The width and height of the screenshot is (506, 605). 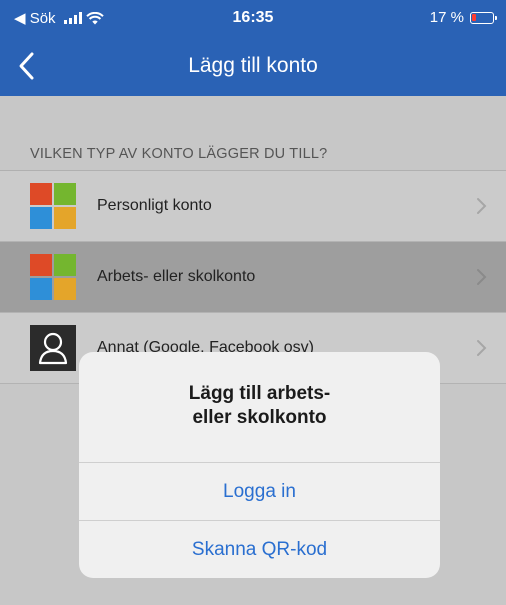 I want to click on battery-percent: 17 %, so click(x=446, y=17).